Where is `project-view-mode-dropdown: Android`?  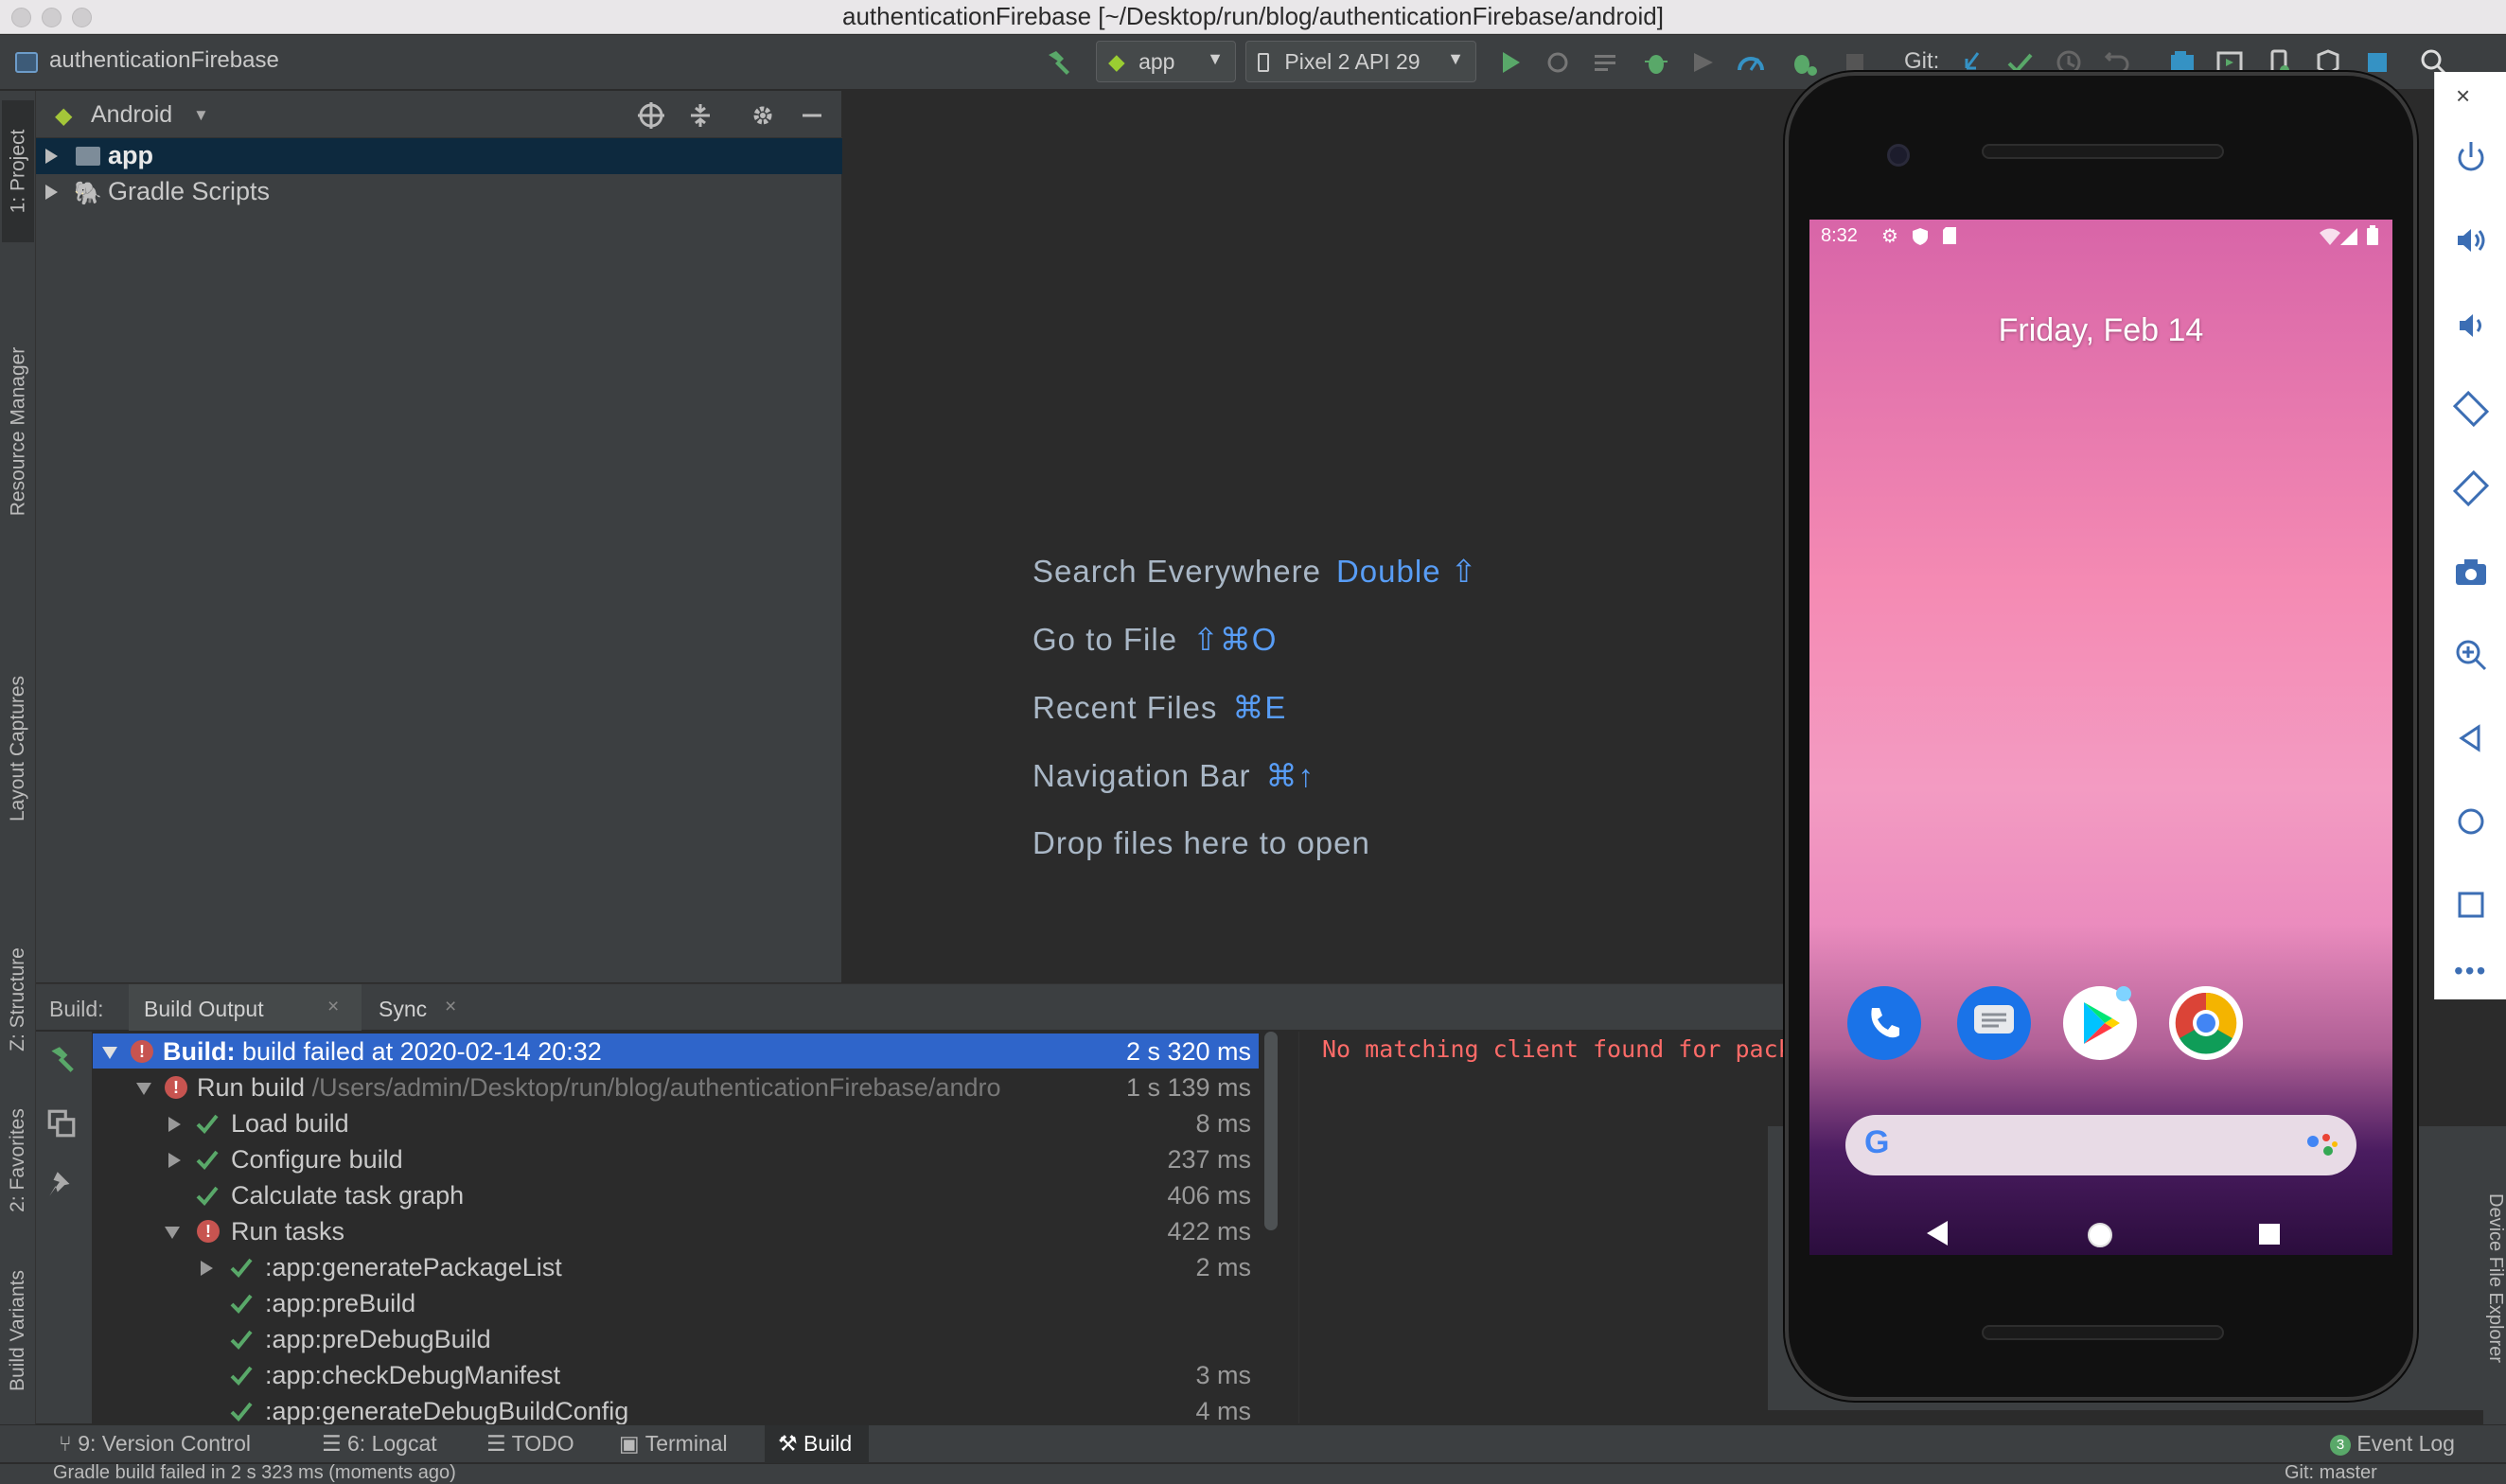 project-view-mode-dropdown: Android is located at coordinates (131, 115).